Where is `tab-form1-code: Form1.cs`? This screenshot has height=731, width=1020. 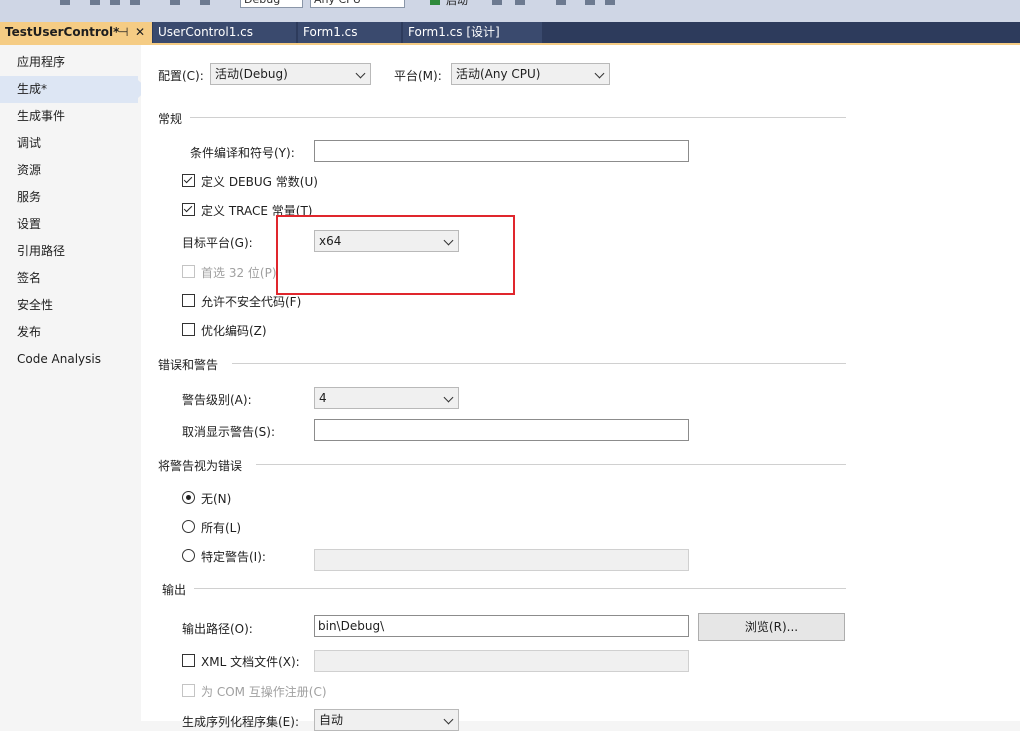
tab-form1-code: Form1.cs is located at coordinates (350, 32).